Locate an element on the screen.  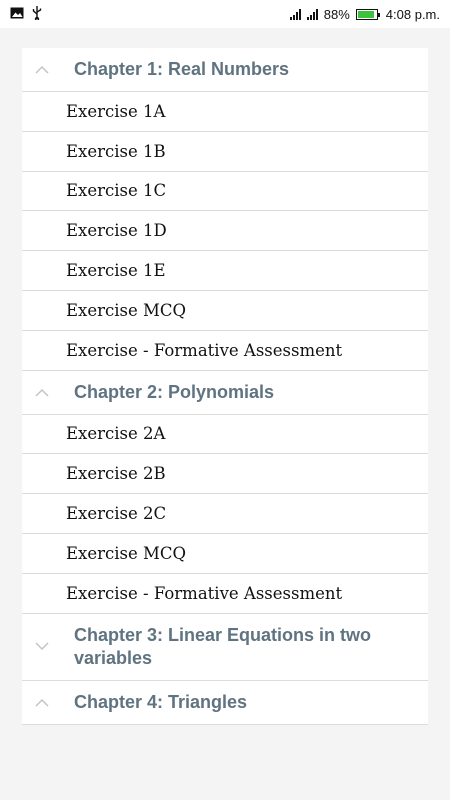
exercise-item: Exercise 2A is located at coordinates (225, 435).